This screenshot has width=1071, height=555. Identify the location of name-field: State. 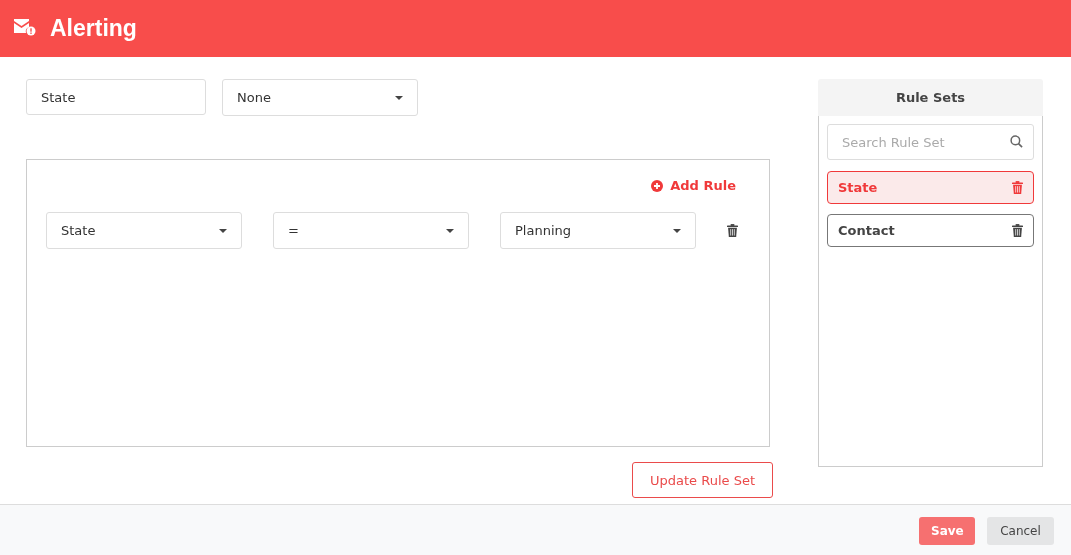
(116, 97).